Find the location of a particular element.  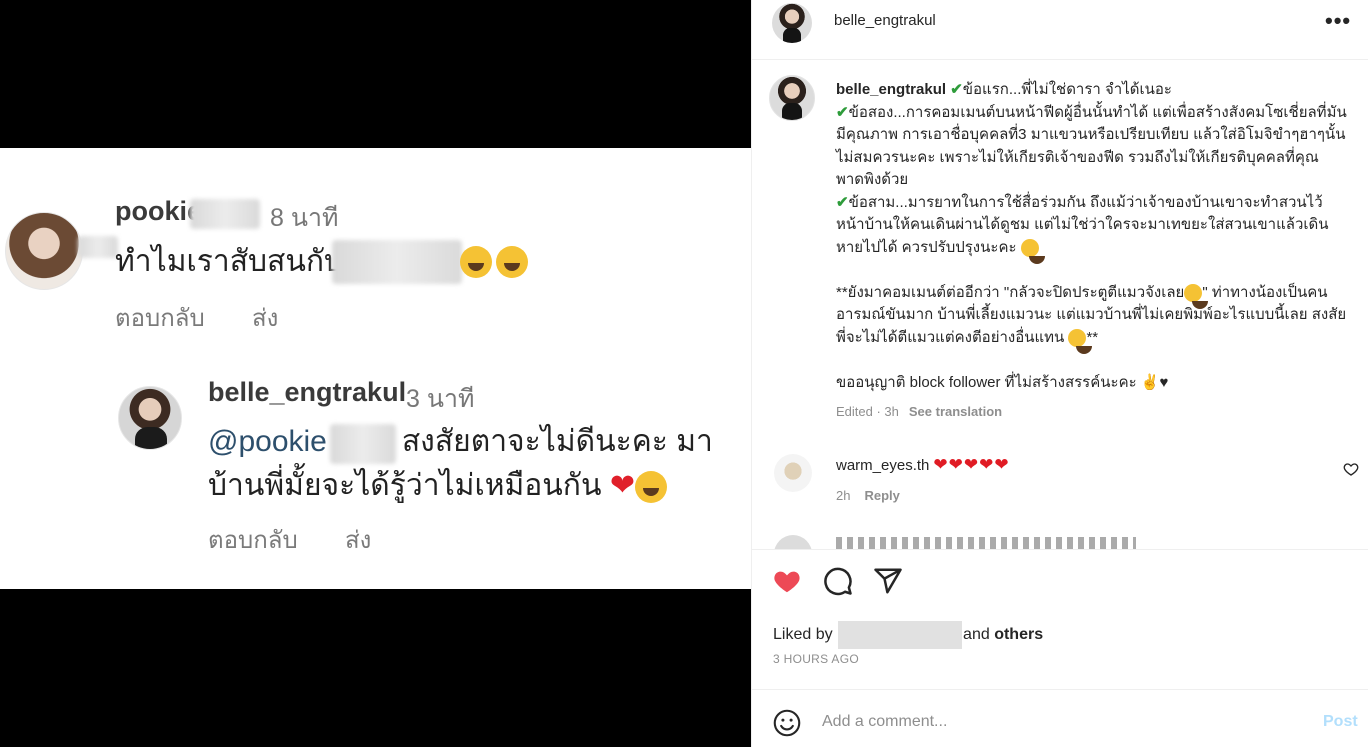

add-comment-bar: Post is located at coordinates (1060, 718).